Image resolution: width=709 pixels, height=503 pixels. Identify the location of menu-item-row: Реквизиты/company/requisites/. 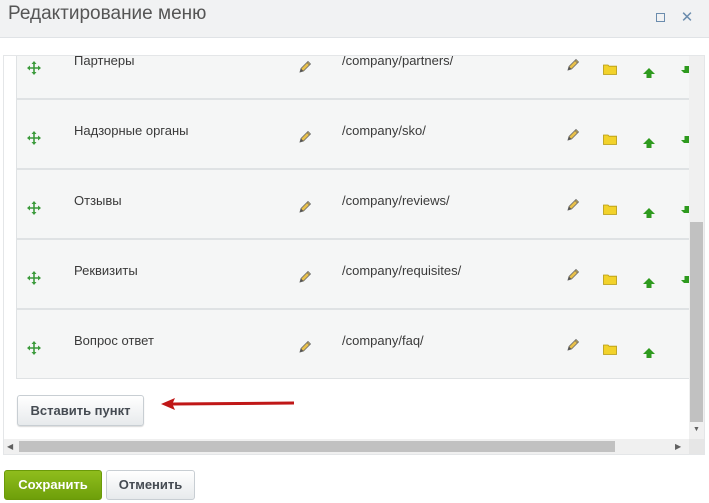
(353, 274).